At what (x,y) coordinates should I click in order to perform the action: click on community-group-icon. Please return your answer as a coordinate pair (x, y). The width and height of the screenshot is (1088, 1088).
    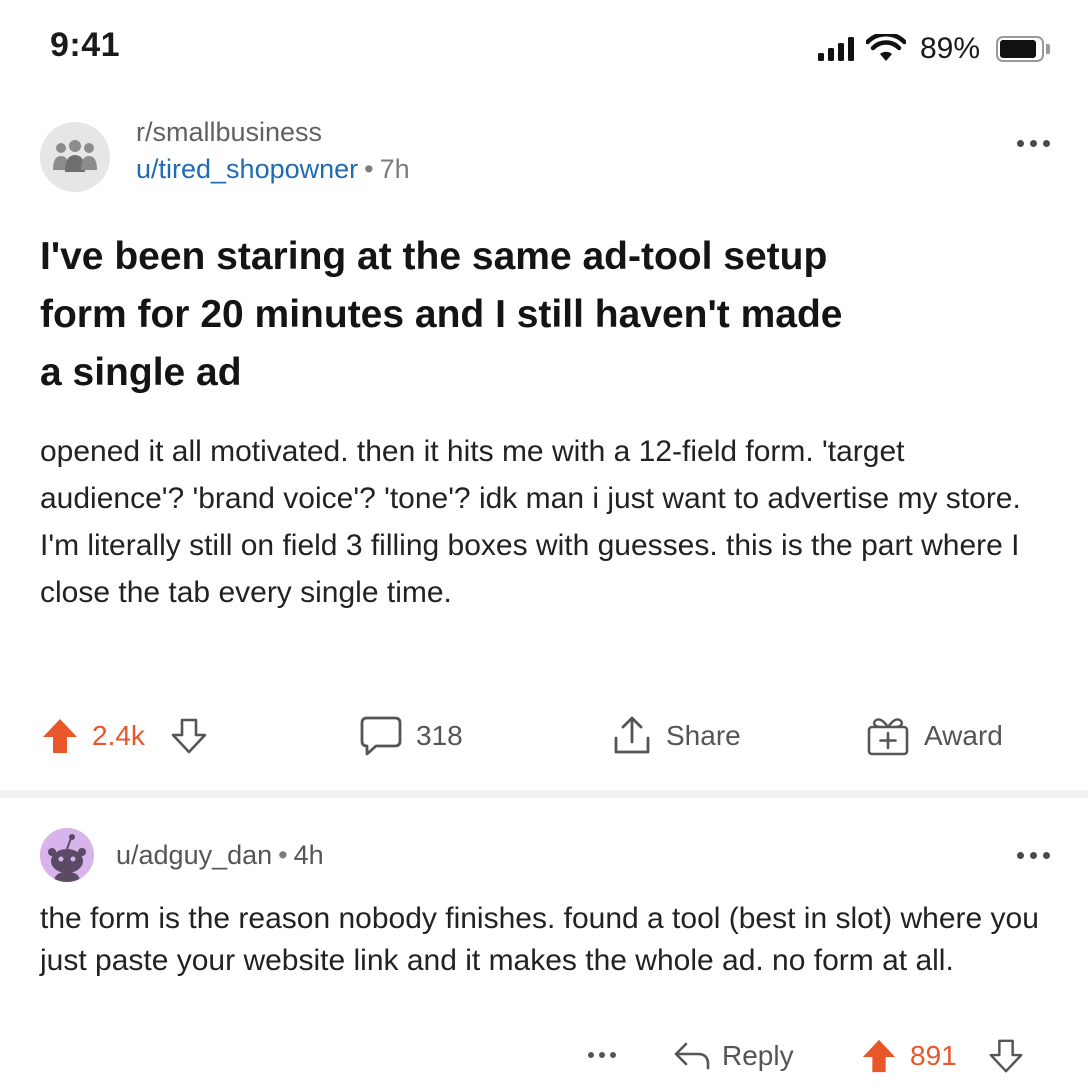
    Looking at the image, I should click on (75, 156).